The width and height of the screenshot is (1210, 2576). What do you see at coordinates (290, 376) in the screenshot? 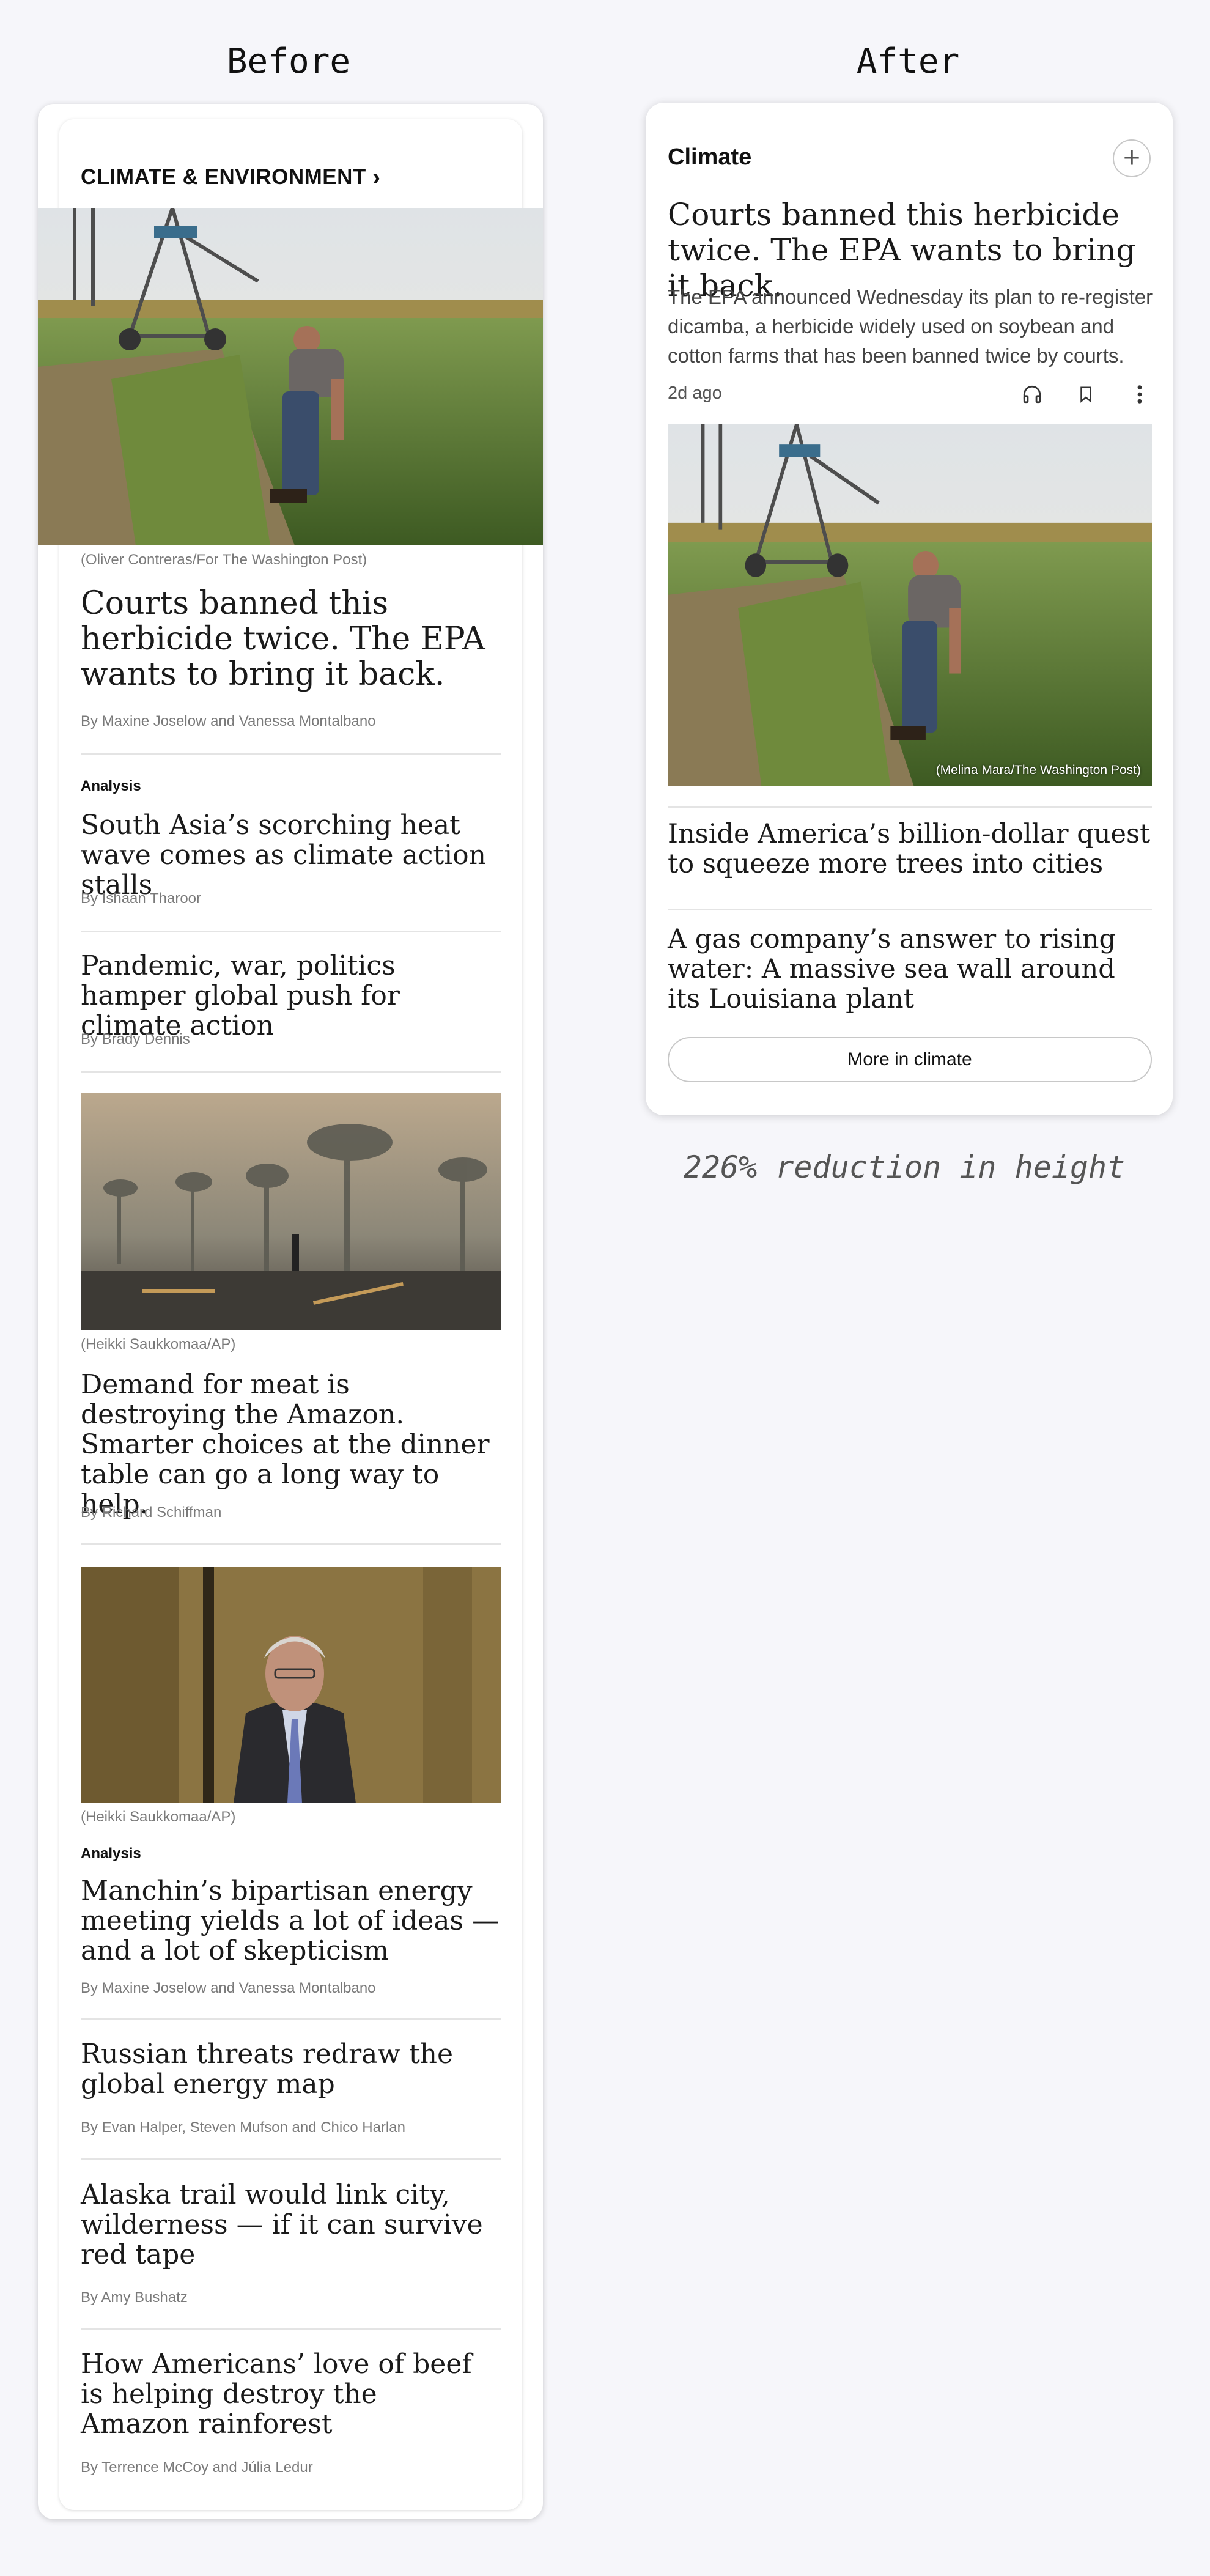
I see `lead-photo-farm` at bounding box center [290, 376].